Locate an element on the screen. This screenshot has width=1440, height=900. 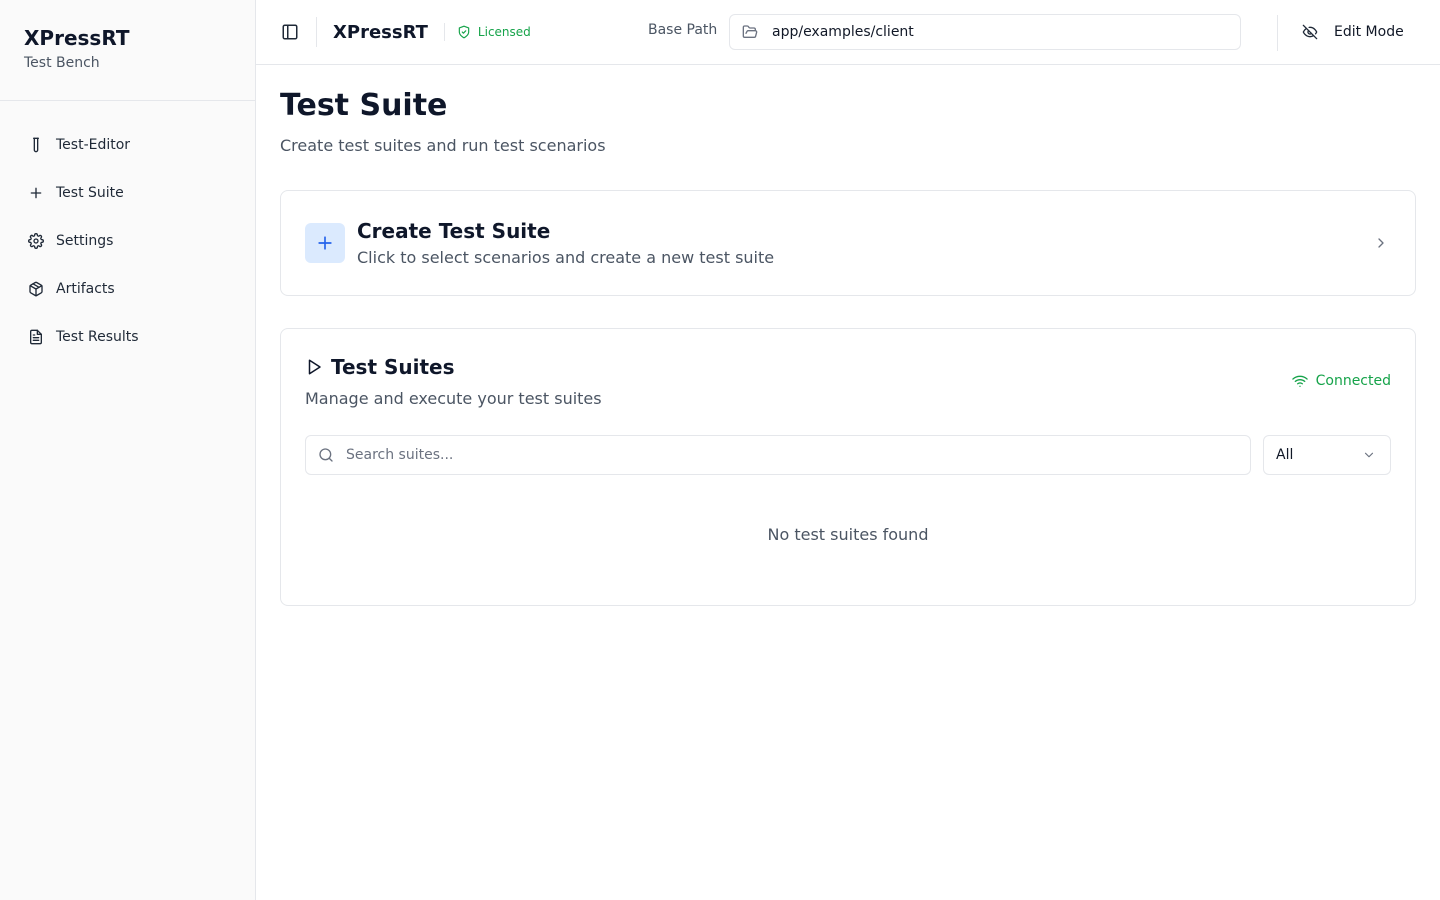
wifi-icon is located at coordinates (1299, 381).